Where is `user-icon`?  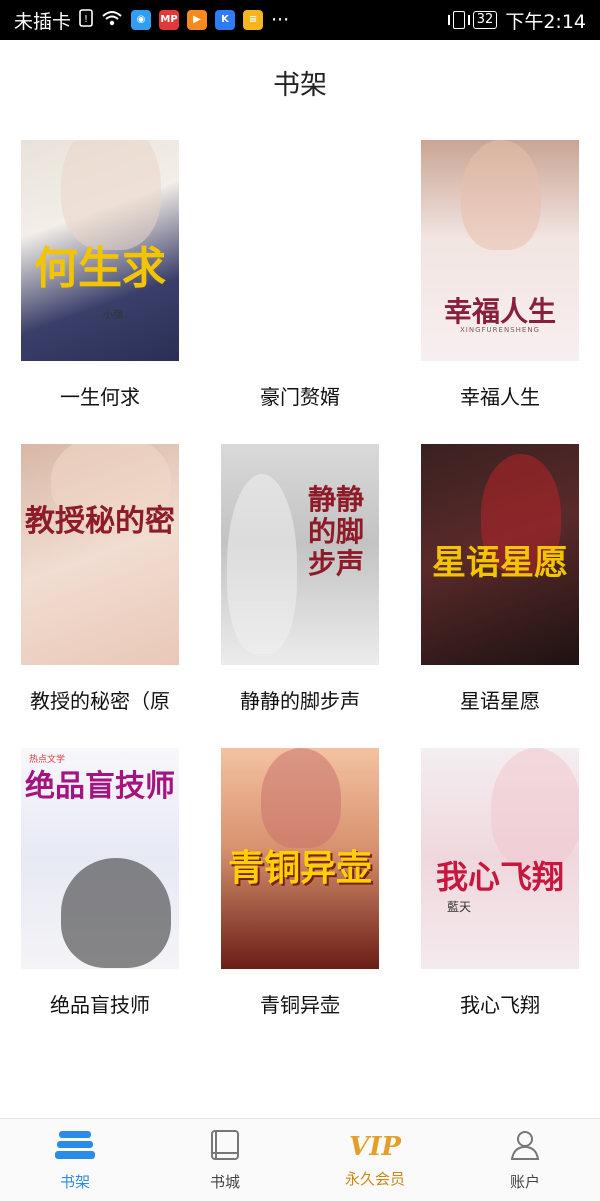 user-icon is located at coordinates (525, 1147).